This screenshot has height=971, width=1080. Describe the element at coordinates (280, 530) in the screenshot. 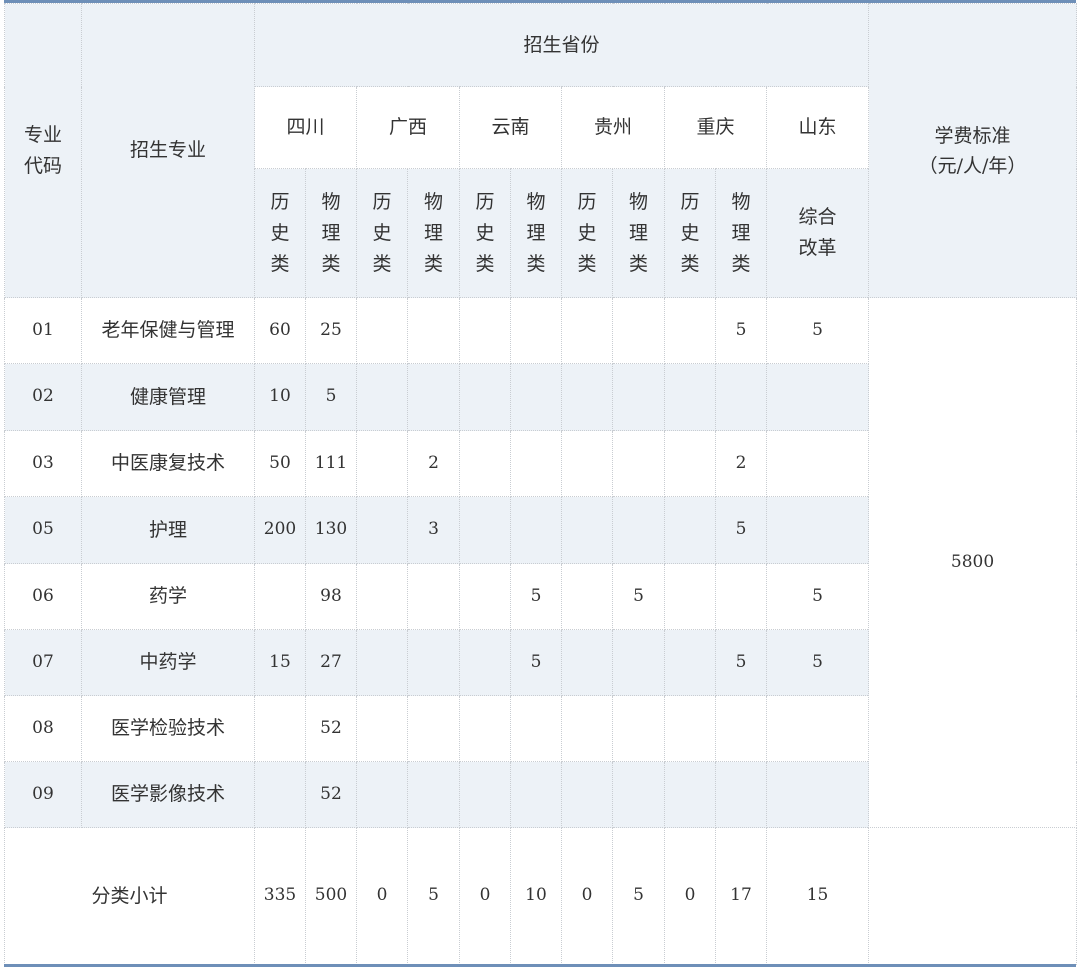

I see `count-cell: 200` at that location.